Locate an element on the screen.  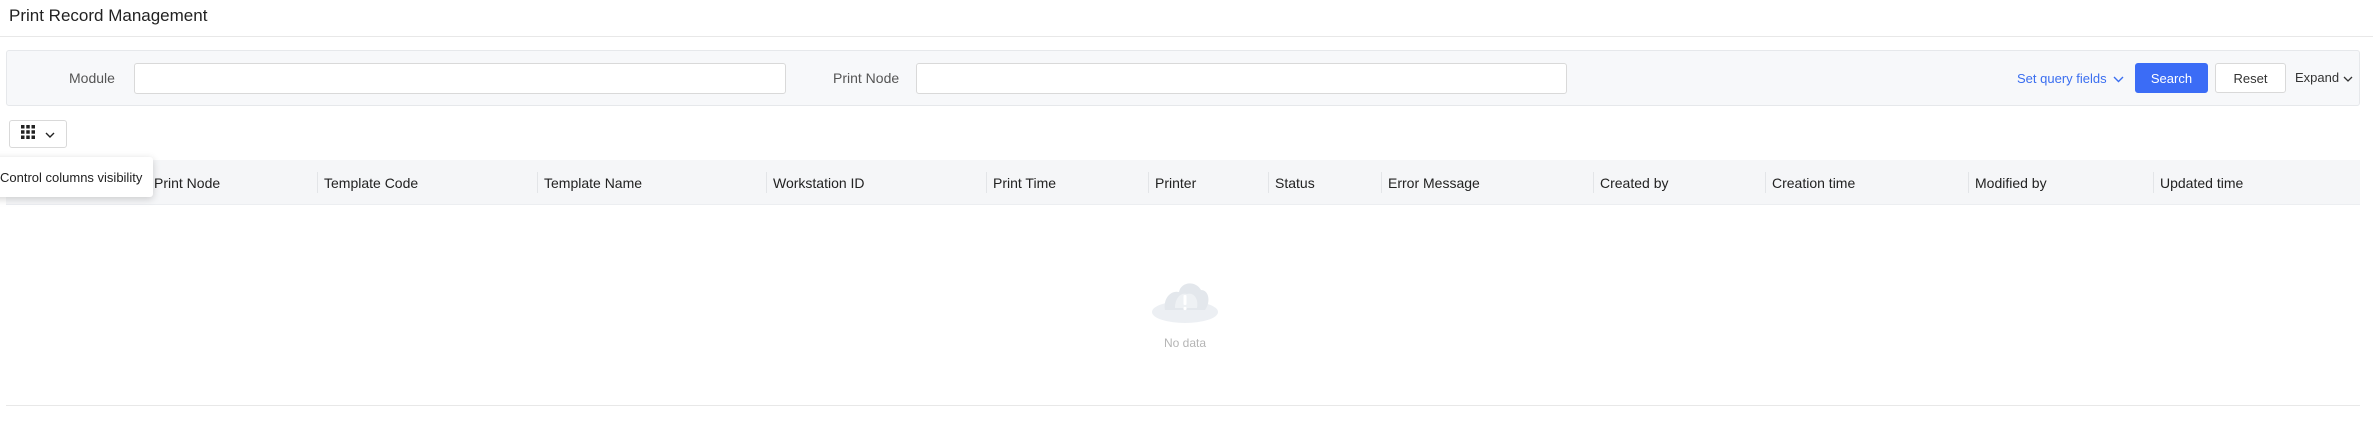
search-button: Search is located at coordinates (2171, 78).